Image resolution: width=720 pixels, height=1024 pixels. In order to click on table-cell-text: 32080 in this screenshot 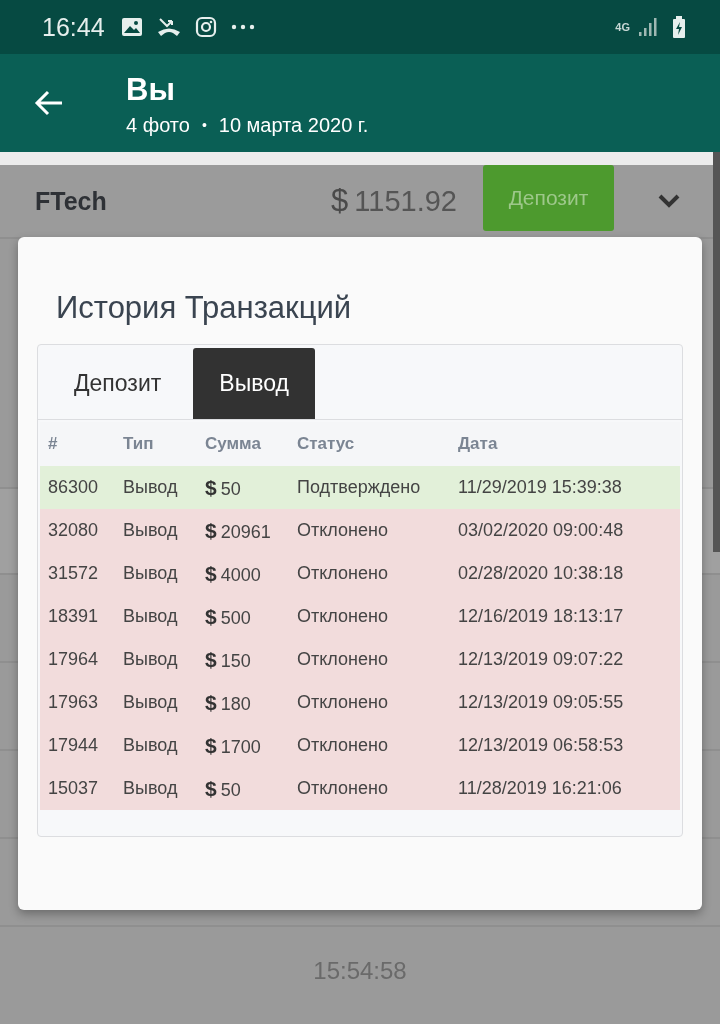, I will do `click(73, 530)`.